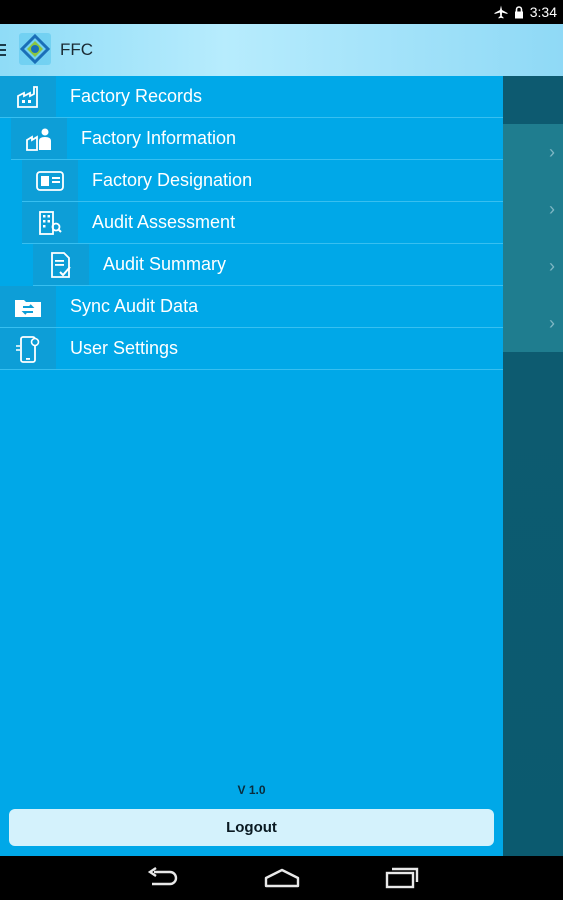  I want to click on id-card-icon, so click(50, 180).